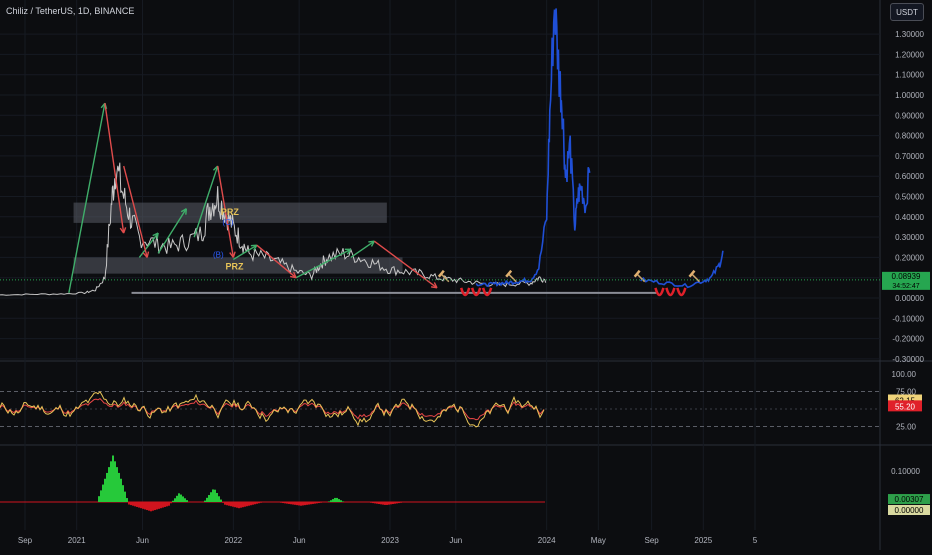  Describe the element at coordinates (904, 374) in the screenshot. I see `rsi-tick-label: 100.00` at that location.